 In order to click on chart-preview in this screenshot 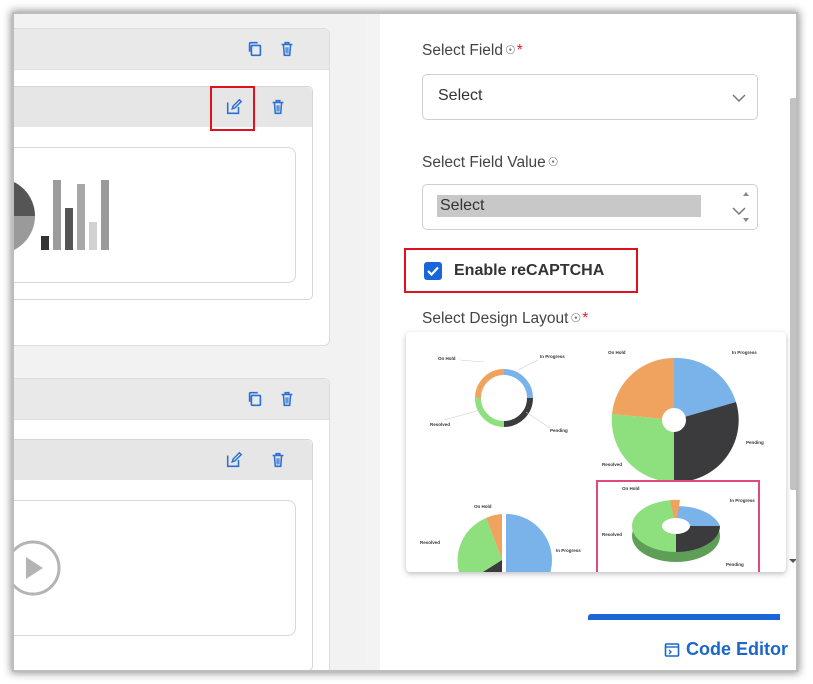, I will do `click(155, 215)`.